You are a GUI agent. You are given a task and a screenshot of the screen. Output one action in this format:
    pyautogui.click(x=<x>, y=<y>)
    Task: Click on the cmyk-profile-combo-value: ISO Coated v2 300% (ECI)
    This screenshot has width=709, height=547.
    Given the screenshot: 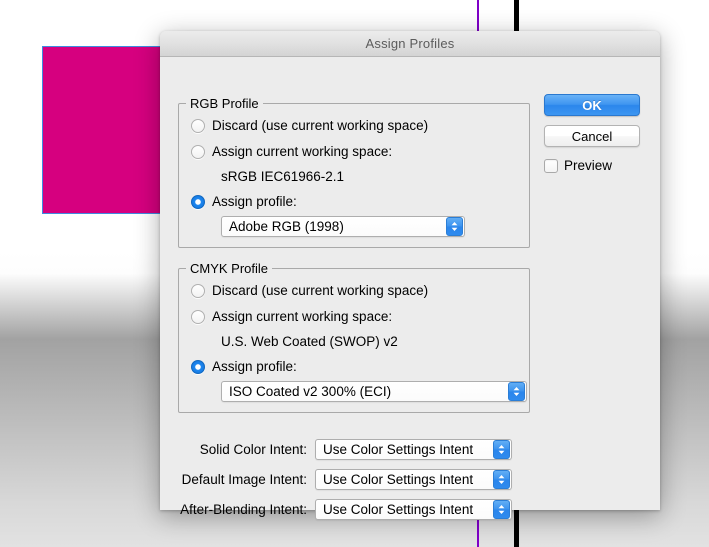 What is the action you would take?
    pyautogui.click(x=310, y=391)
    